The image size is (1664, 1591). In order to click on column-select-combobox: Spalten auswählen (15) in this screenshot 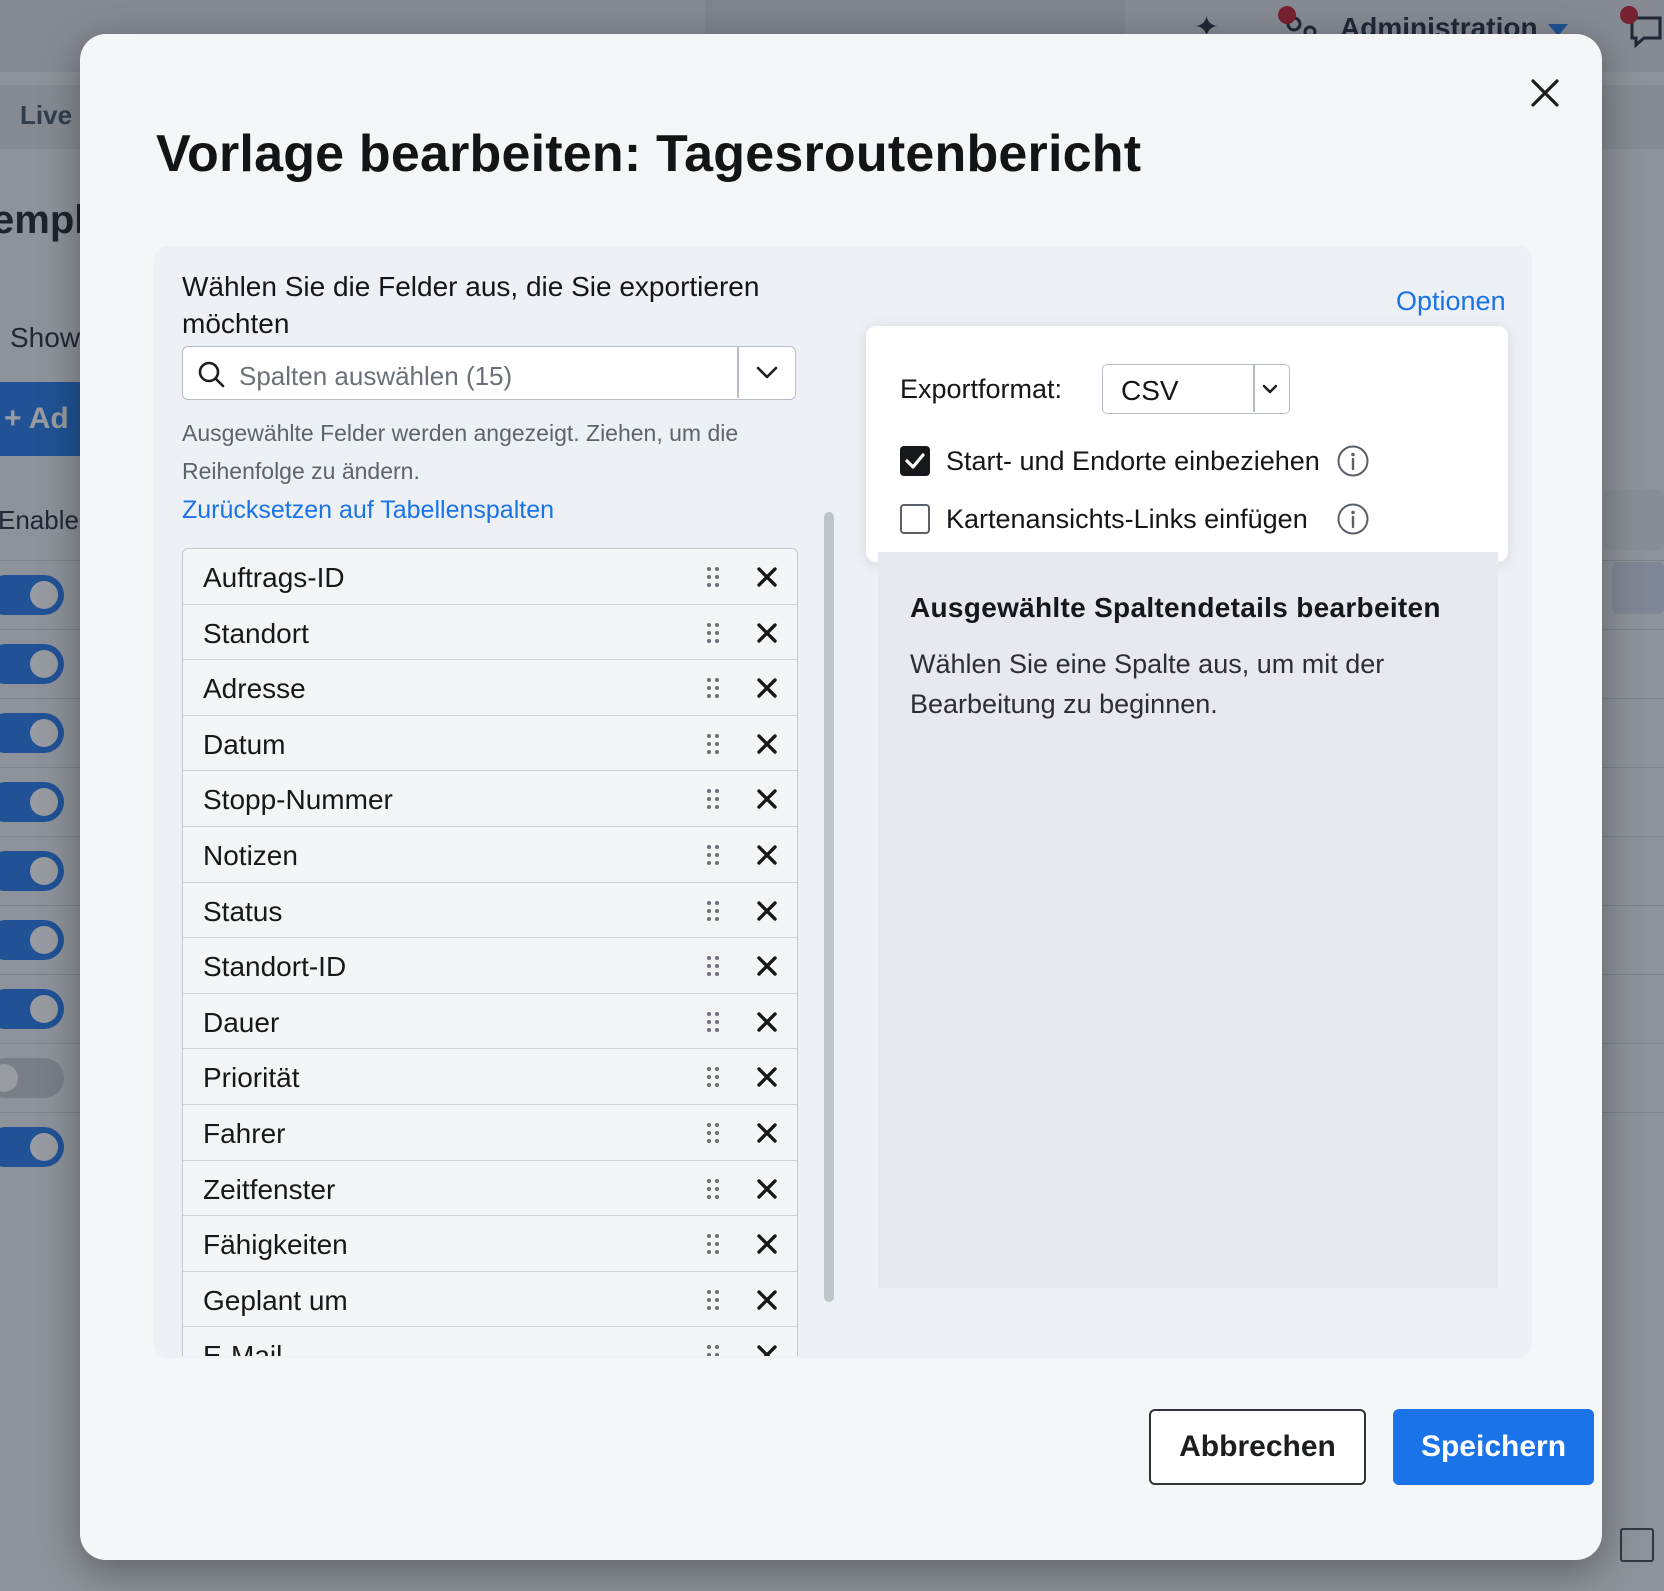, I will do `click(489, 373)`.